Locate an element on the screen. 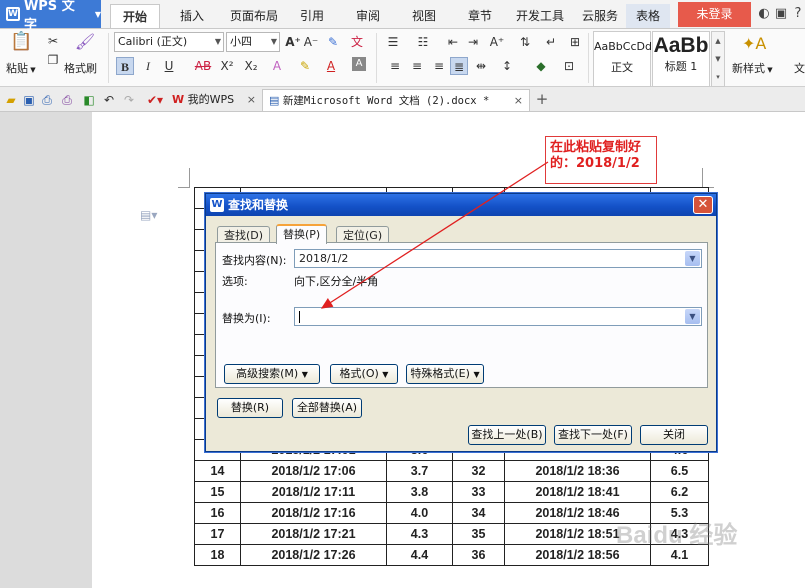 The width and height of the screenshot is (805, 588). tab-chapter: 章节 is located at coordinates (480, 16).